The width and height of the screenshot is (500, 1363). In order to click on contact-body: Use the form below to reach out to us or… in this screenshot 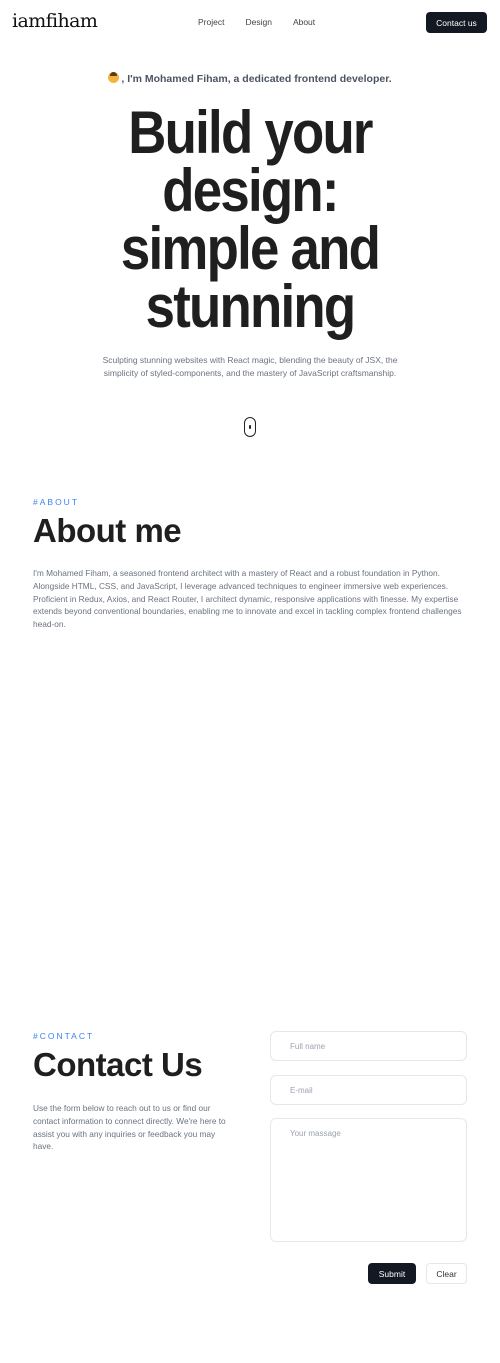, I will do `click(129, 1127)`.